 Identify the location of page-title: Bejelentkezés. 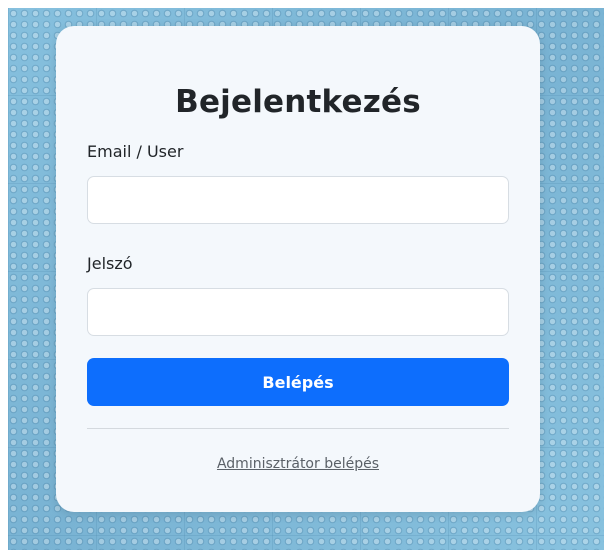
(298, 102).